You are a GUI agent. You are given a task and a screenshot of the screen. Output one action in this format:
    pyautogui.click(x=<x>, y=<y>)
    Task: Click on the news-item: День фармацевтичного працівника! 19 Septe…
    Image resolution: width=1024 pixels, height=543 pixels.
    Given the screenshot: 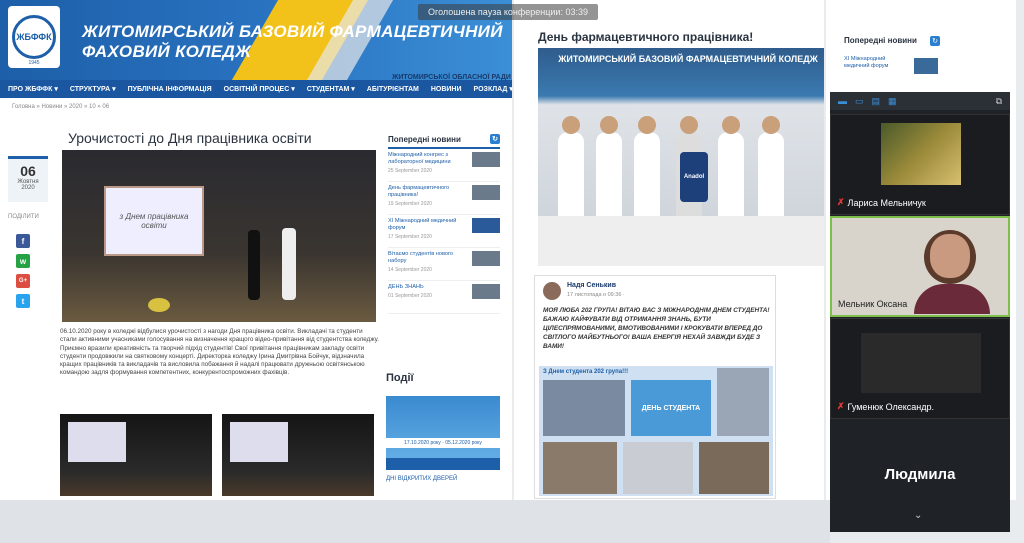 What is the action you would take?
    pyautogui.click(x=444, y=198)
    